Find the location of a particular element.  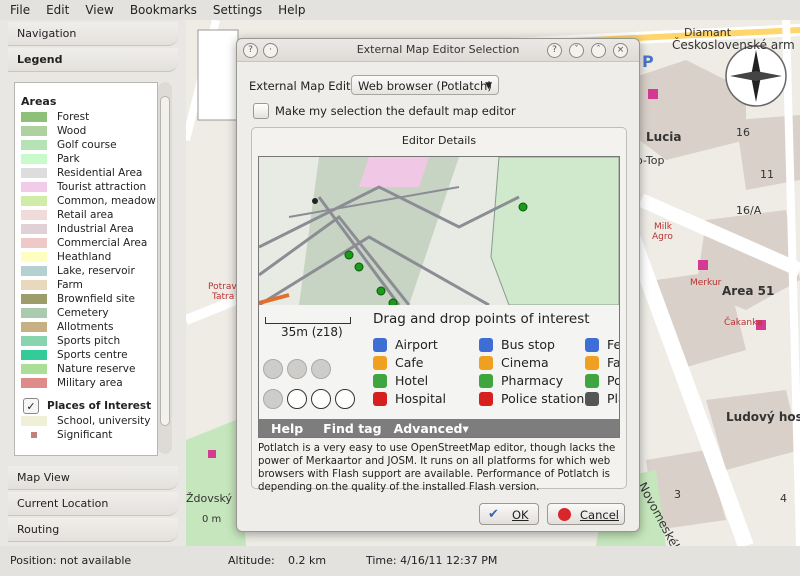

poi-item: Airport is located at coordinates (405, 344).